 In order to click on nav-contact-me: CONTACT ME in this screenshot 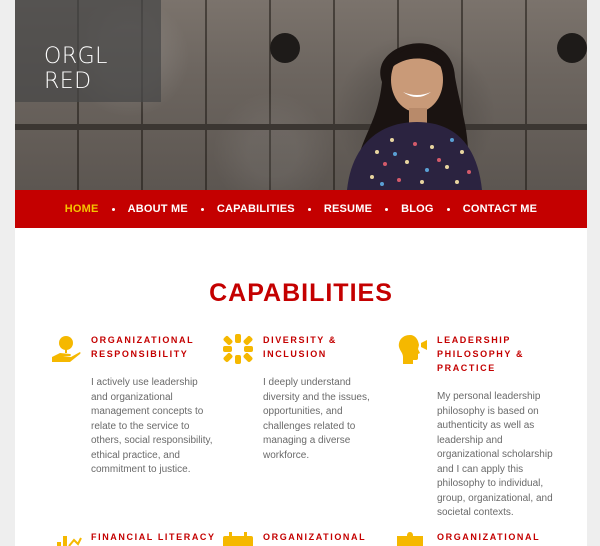, I will do `click(500, 209)`.